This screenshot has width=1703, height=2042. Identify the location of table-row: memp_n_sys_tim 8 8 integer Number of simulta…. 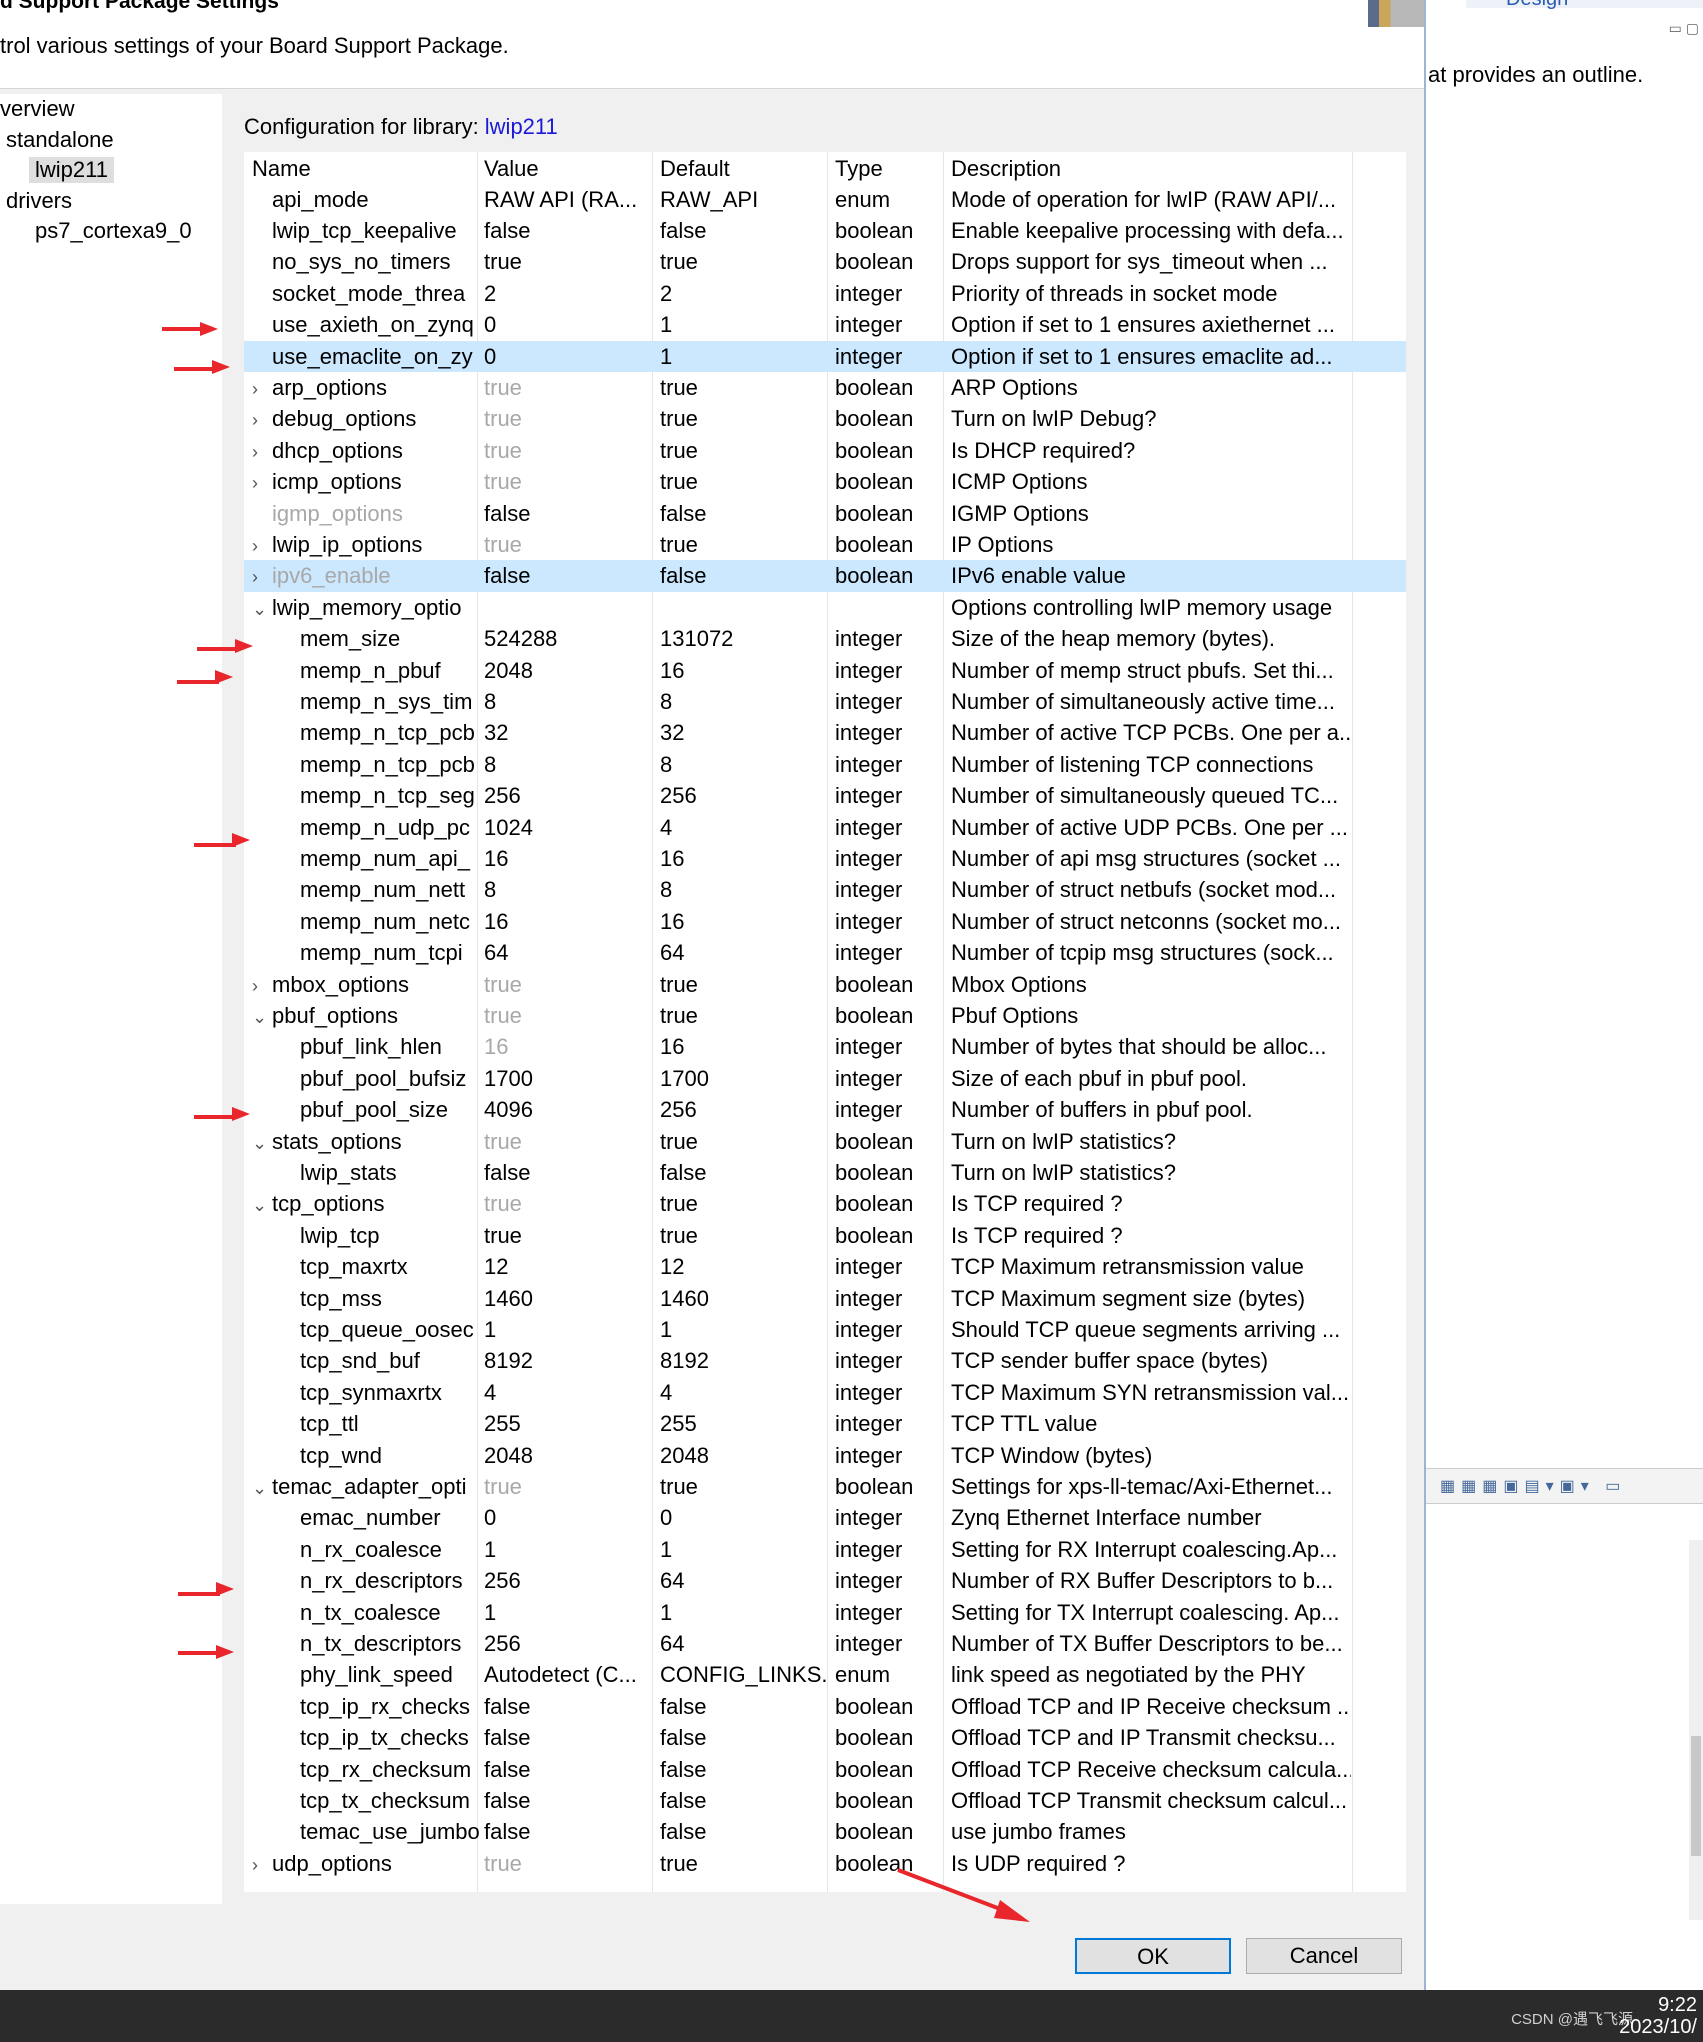
(825, 701).